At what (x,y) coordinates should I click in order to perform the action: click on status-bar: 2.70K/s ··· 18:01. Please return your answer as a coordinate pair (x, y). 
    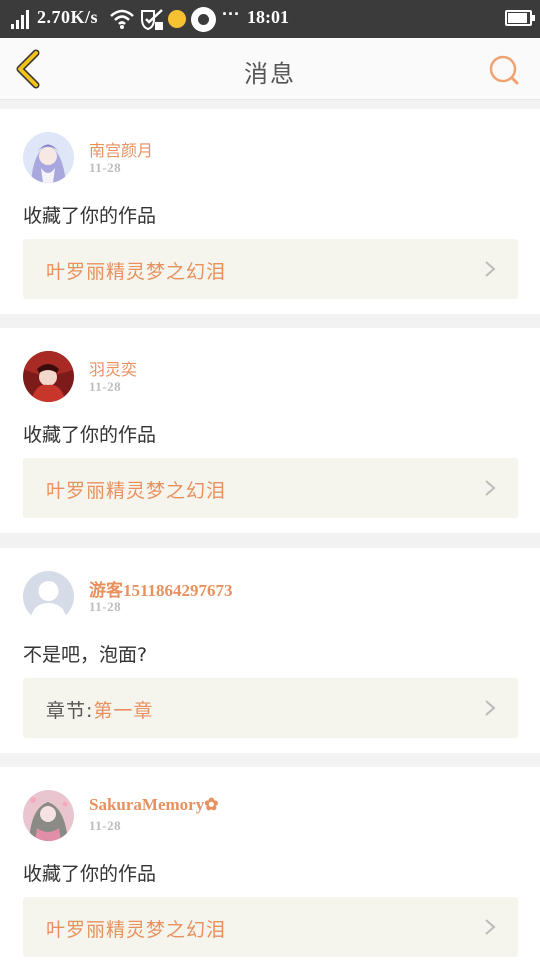
    Looking at the image, I should click on (270, 19).